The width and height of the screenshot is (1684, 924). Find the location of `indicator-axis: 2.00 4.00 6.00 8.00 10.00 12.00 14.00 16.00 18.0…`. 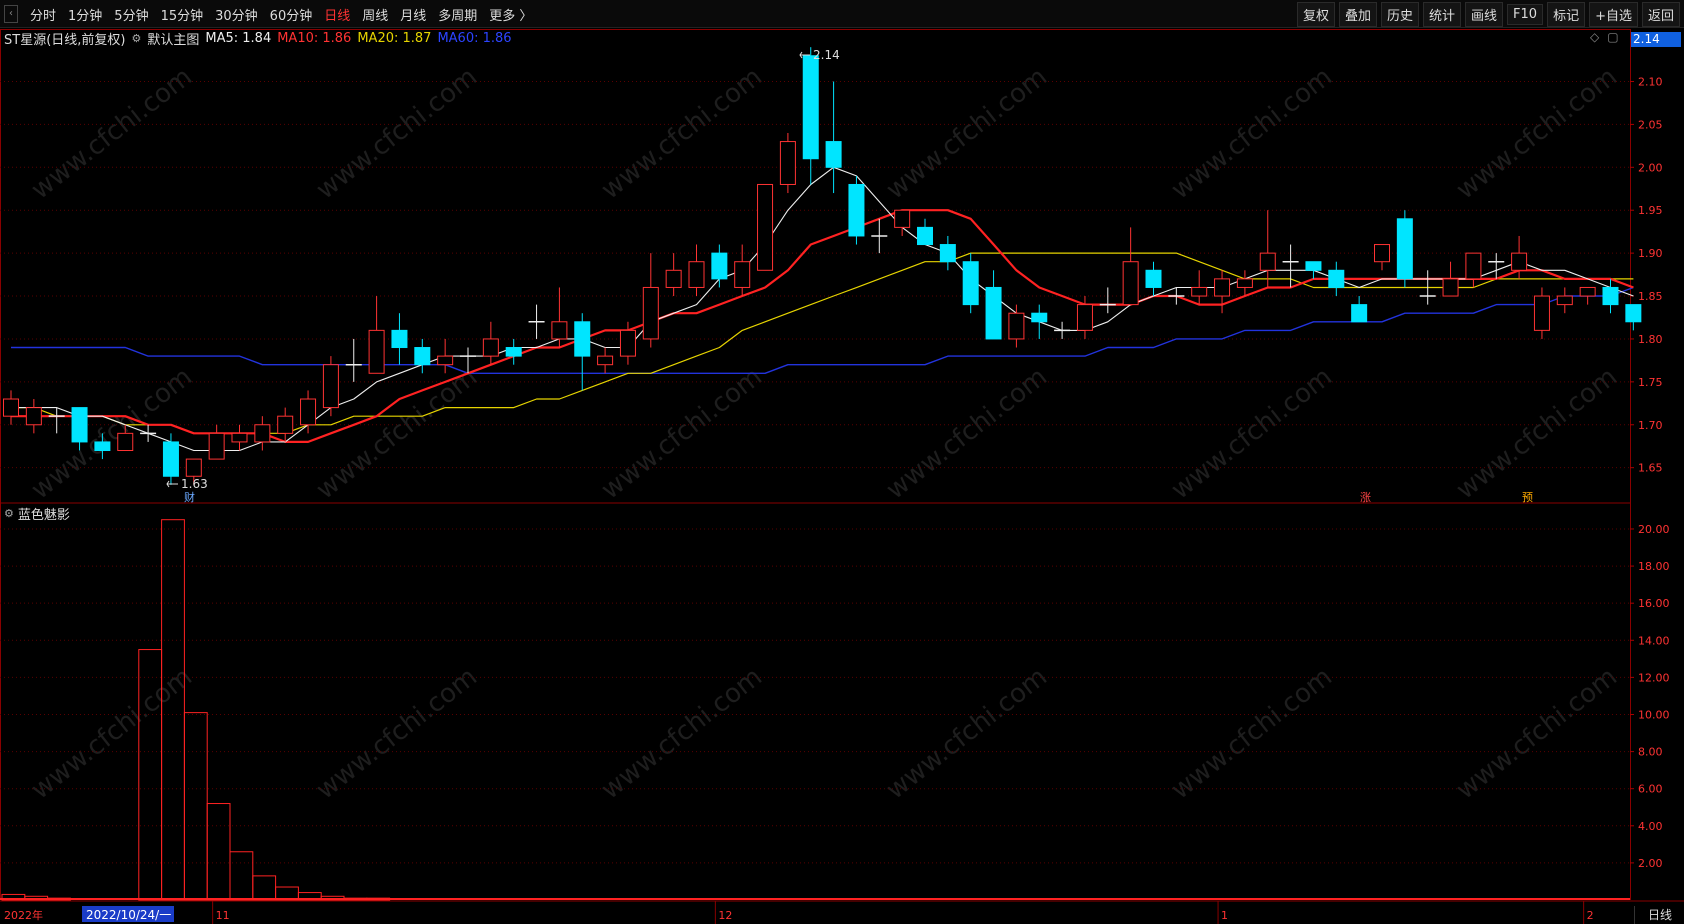

indicator-axis: 2.00 4.00 6.00 8.00 10.00 12.00 14.00 16.00 18.0… is located at coordinates (1650, 696).